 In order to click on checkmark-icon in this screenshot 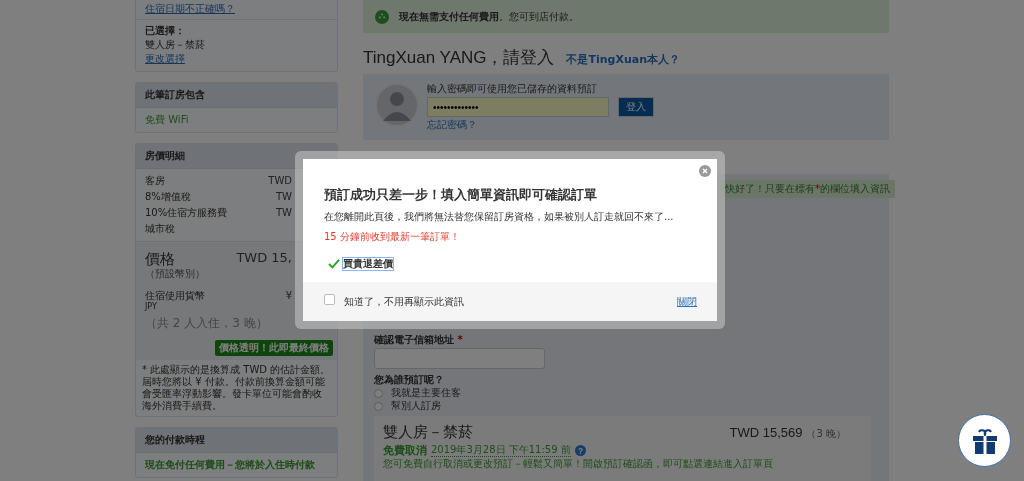, I will do `click(334, 263)`.